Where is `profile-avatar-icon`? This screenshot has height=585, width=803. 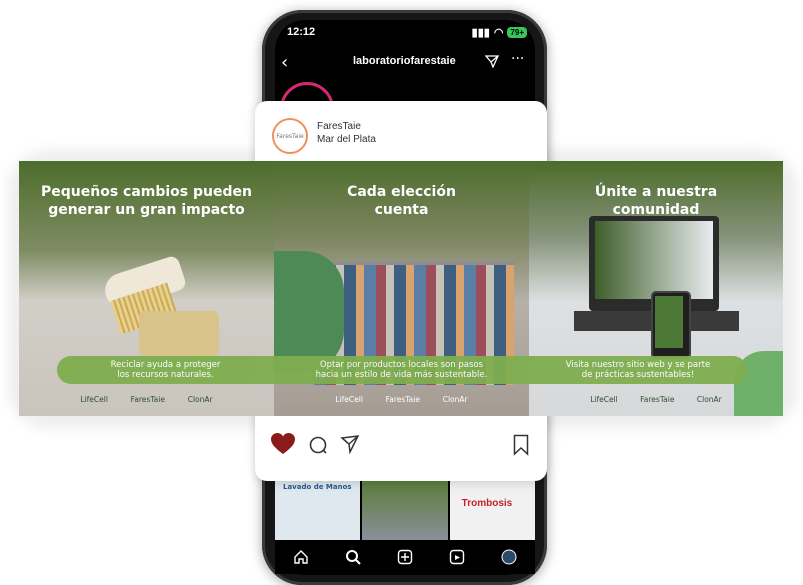 profile-avatar-icon is located at coordinates (509, 557).